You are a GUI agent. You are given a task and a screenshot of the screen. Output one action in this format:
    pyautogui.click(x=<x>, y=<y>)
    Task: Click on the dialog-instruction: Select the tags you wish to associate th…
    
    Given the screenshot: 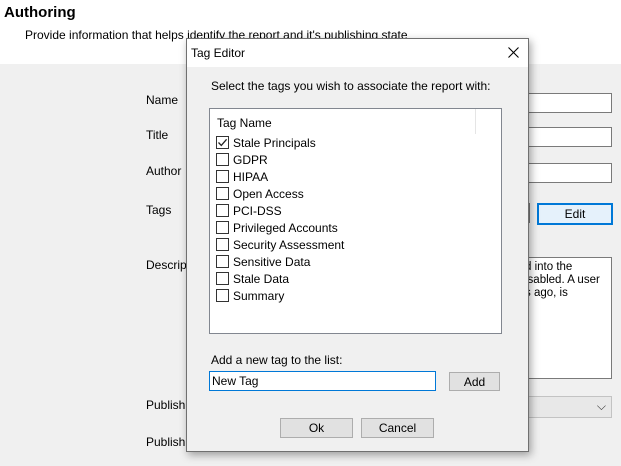 What is the action you would take?
    pyautogui.click(x=351, y=86)
    